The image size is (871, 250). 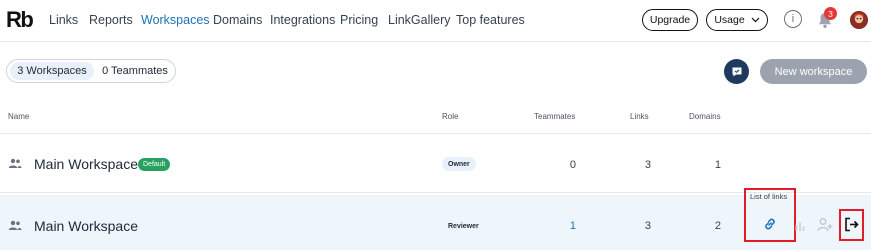 I want to click on domains-count: 2, so click(x=717, y=226).